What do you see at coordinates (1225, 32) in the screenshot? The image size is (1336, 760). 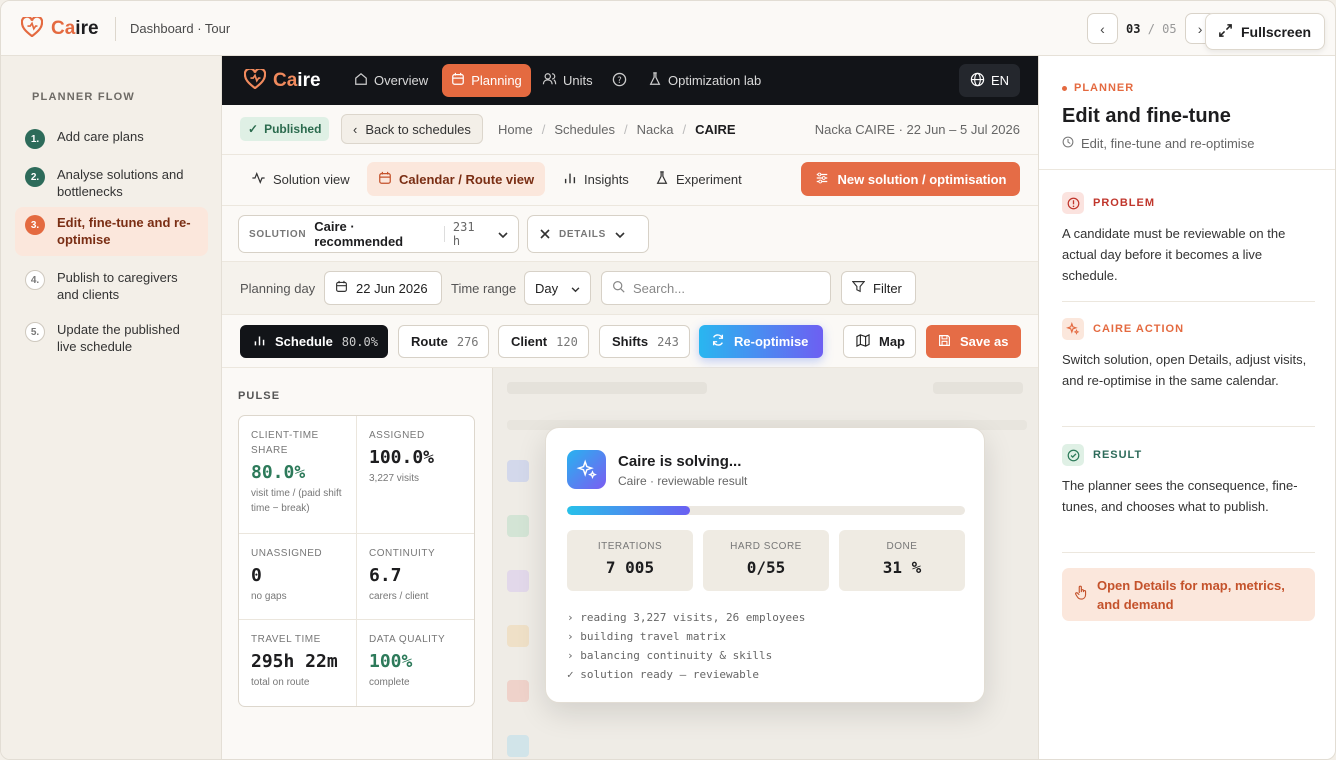 I see `expand-icon` at bounding box center [1225, 32].